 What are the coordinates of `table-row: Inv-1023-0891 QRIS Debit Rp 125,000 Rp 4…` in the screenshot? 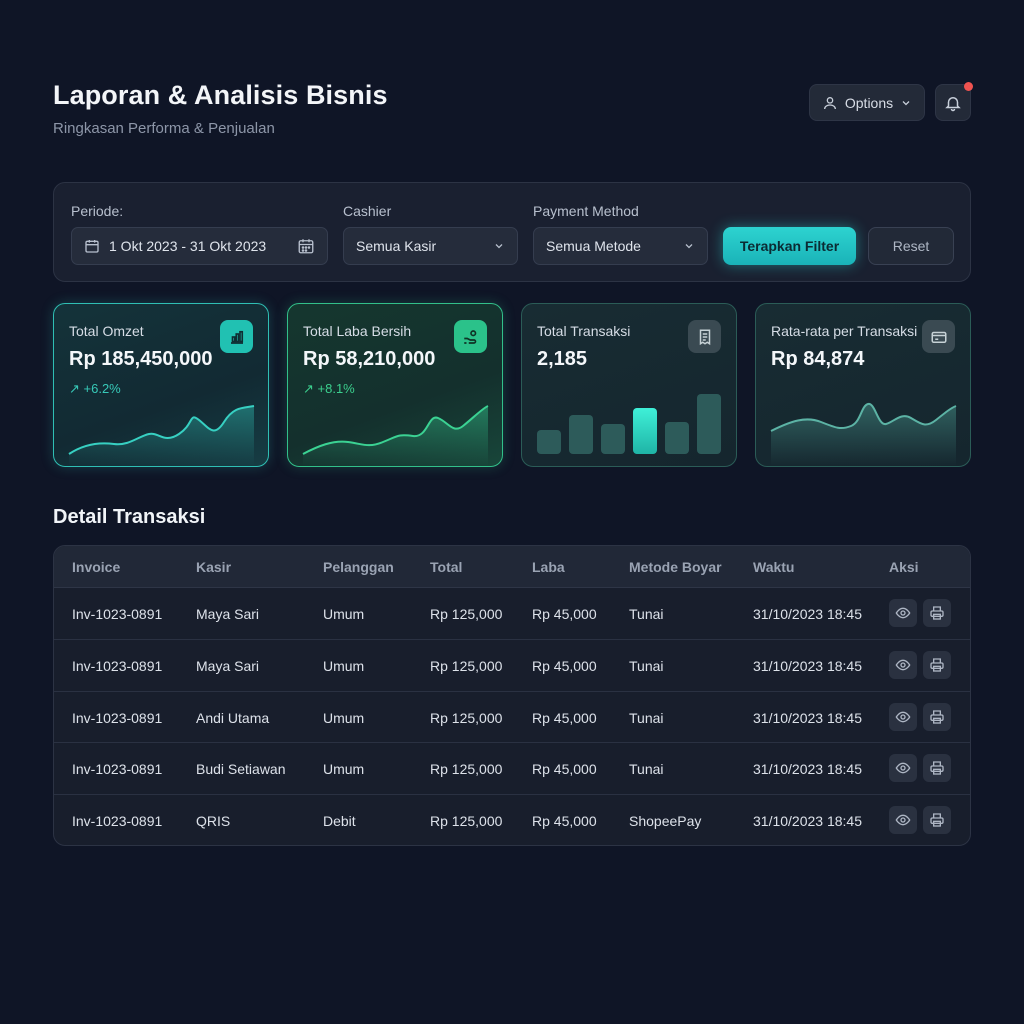 It's located at (512, 820).